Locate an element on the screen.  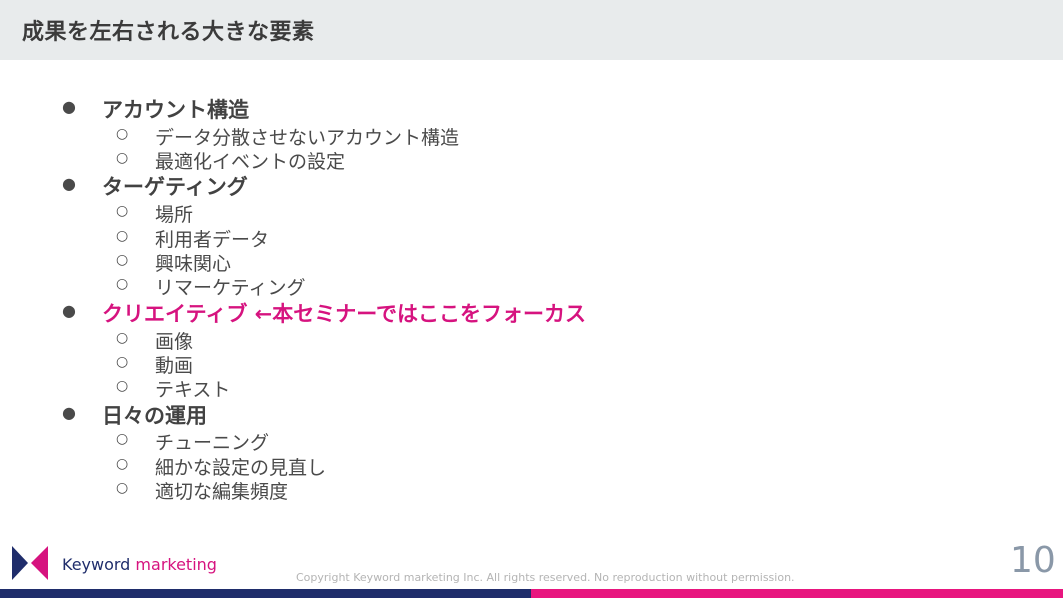
outline-subitem-label: データ分散させないアカウント構造 is located at coordinates (307, 138).